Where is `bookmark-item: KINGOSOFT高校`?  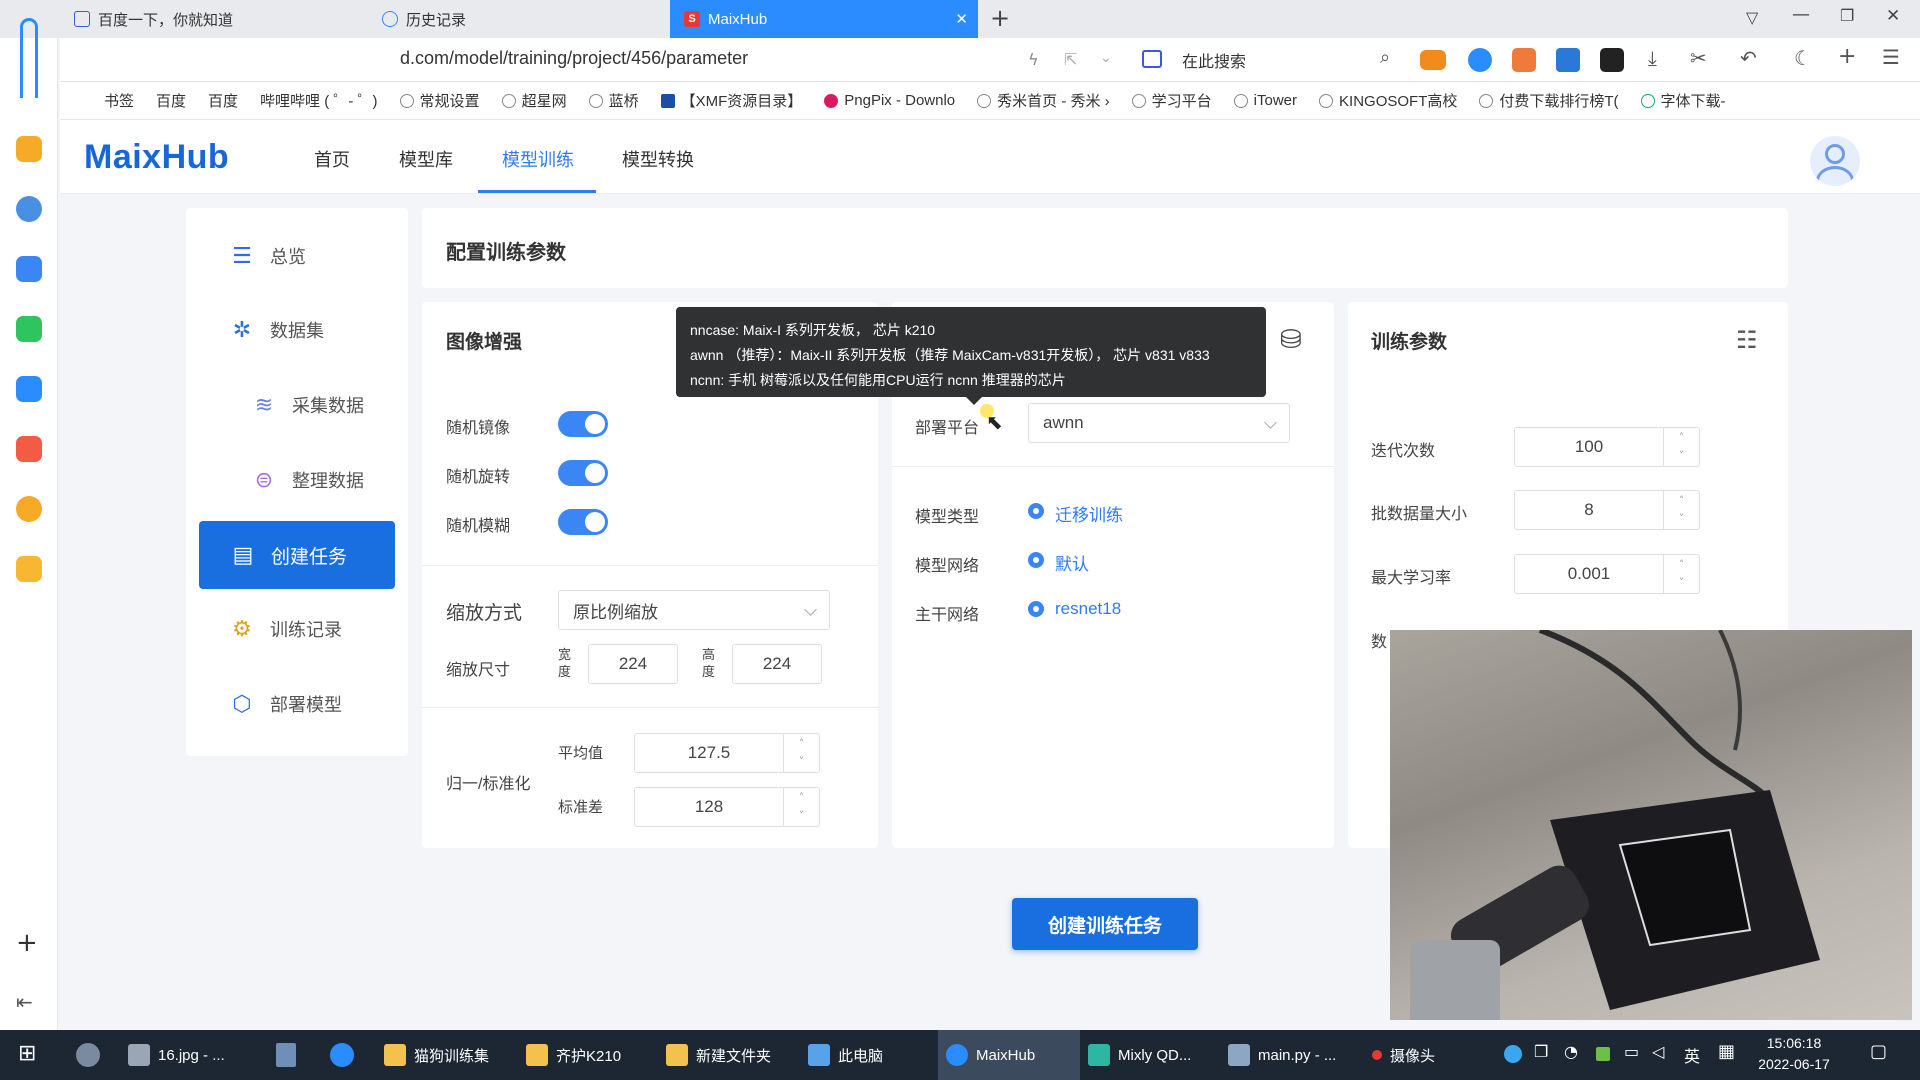 bookmark-item: KINGOSOFT高校 is located at coordinates (1388, 100).